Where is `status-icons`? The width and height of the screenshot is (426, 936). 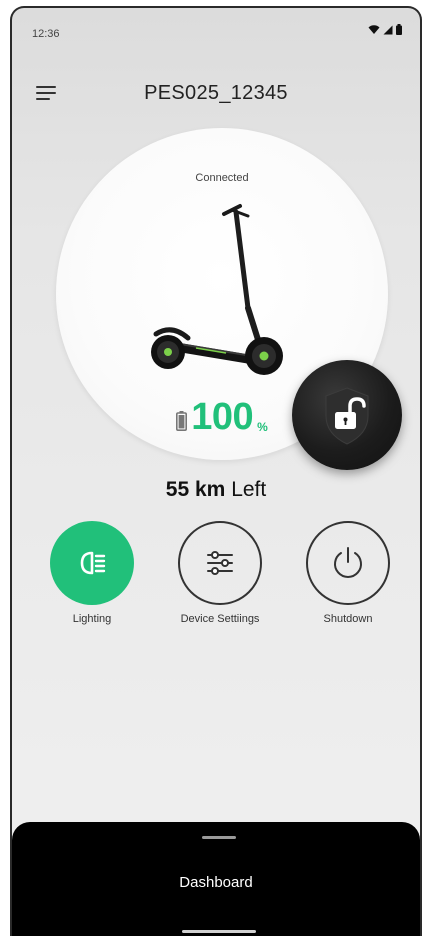
status-icons is located at coordinates (385, 29).